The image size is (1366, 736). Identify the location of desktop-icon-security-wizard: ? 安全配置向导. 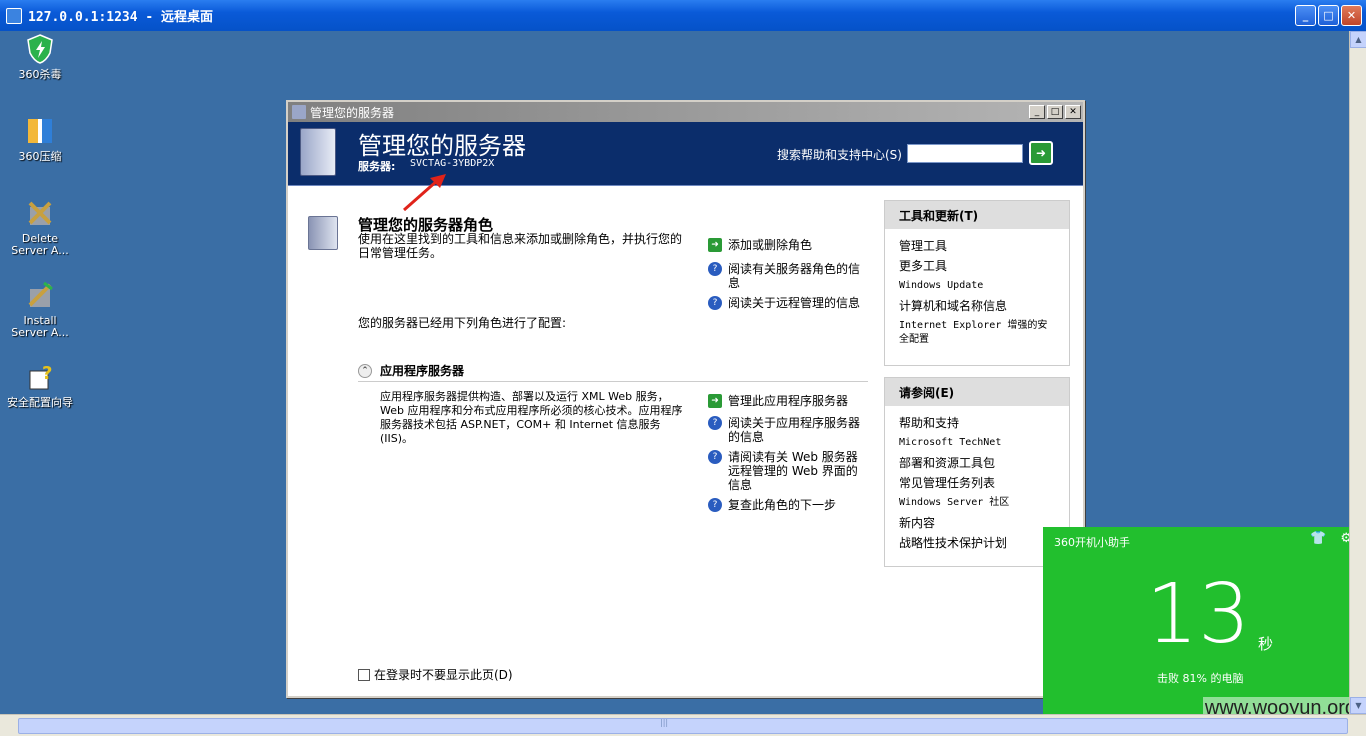
(40, 385).